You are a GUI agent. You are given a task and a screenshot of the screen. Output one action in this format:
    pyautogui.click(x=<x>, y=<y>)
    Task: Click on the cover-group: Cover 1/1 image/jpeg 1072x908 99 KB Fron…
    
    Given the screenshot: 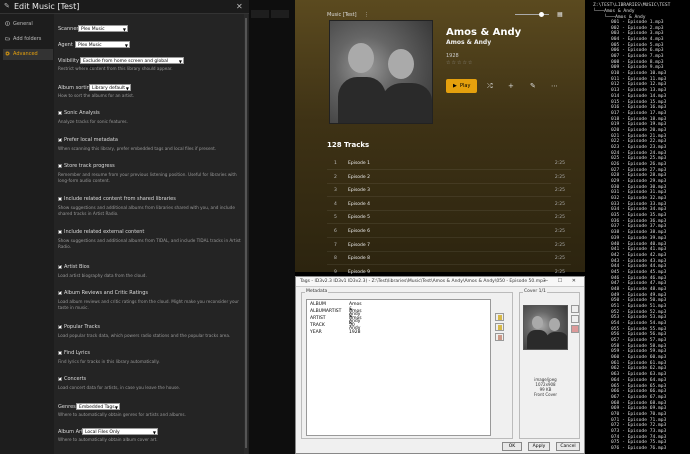 What is the action you would take?
    pyautogui.click(x=549, y=364)
    